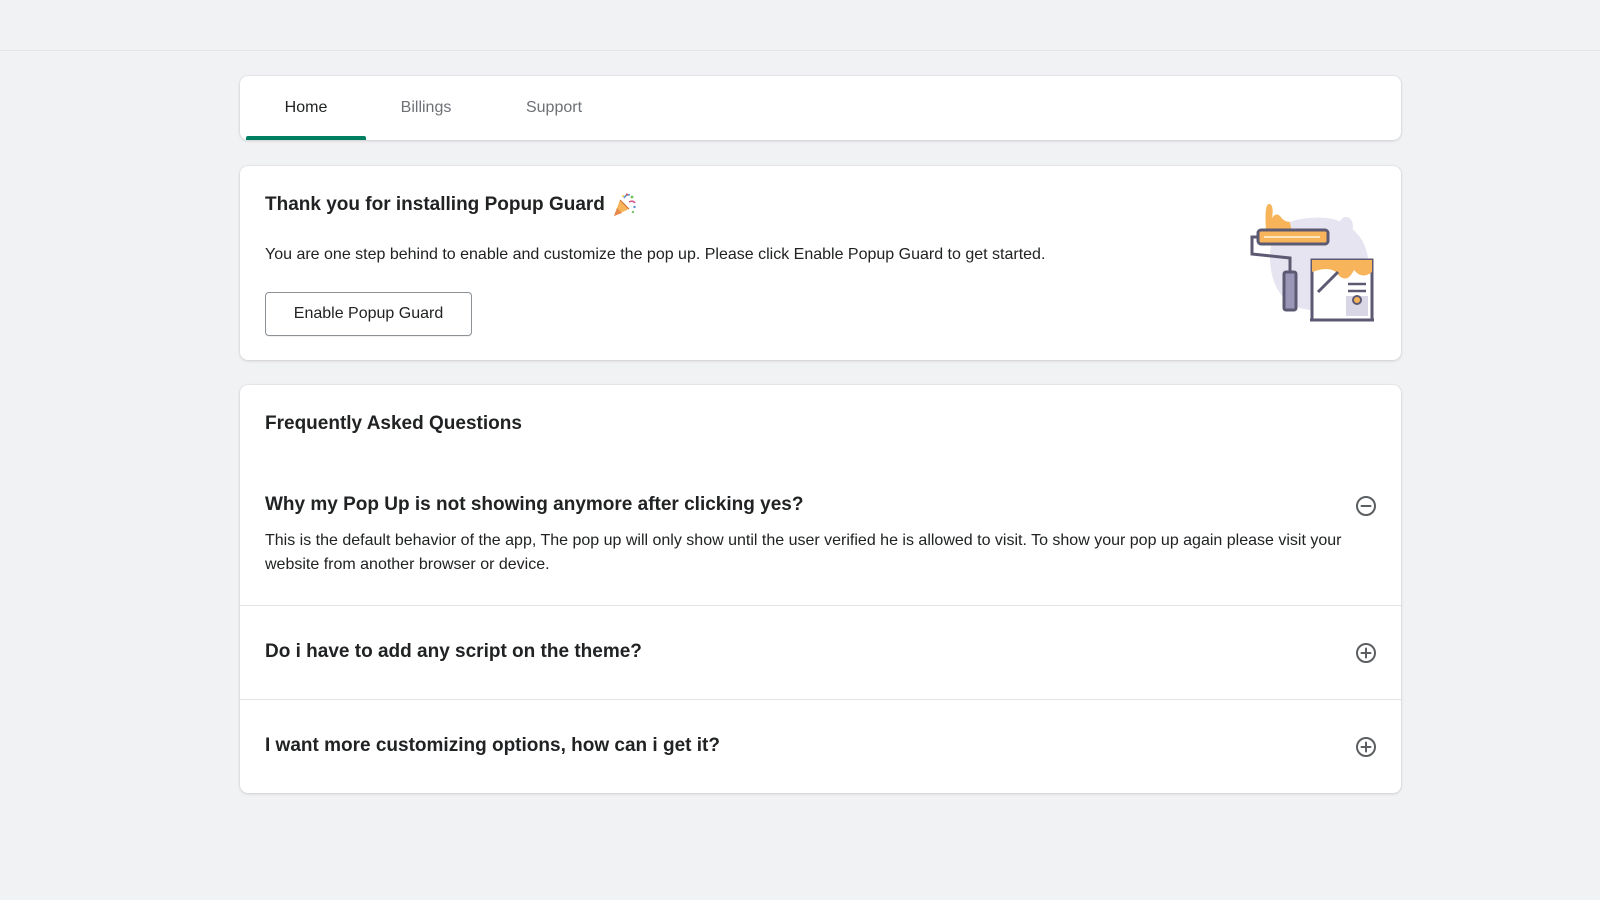  What do you see at coordinates (624, 205) in the screenshot?
I see `party-popper-icon` at bounding box center [624, 205].